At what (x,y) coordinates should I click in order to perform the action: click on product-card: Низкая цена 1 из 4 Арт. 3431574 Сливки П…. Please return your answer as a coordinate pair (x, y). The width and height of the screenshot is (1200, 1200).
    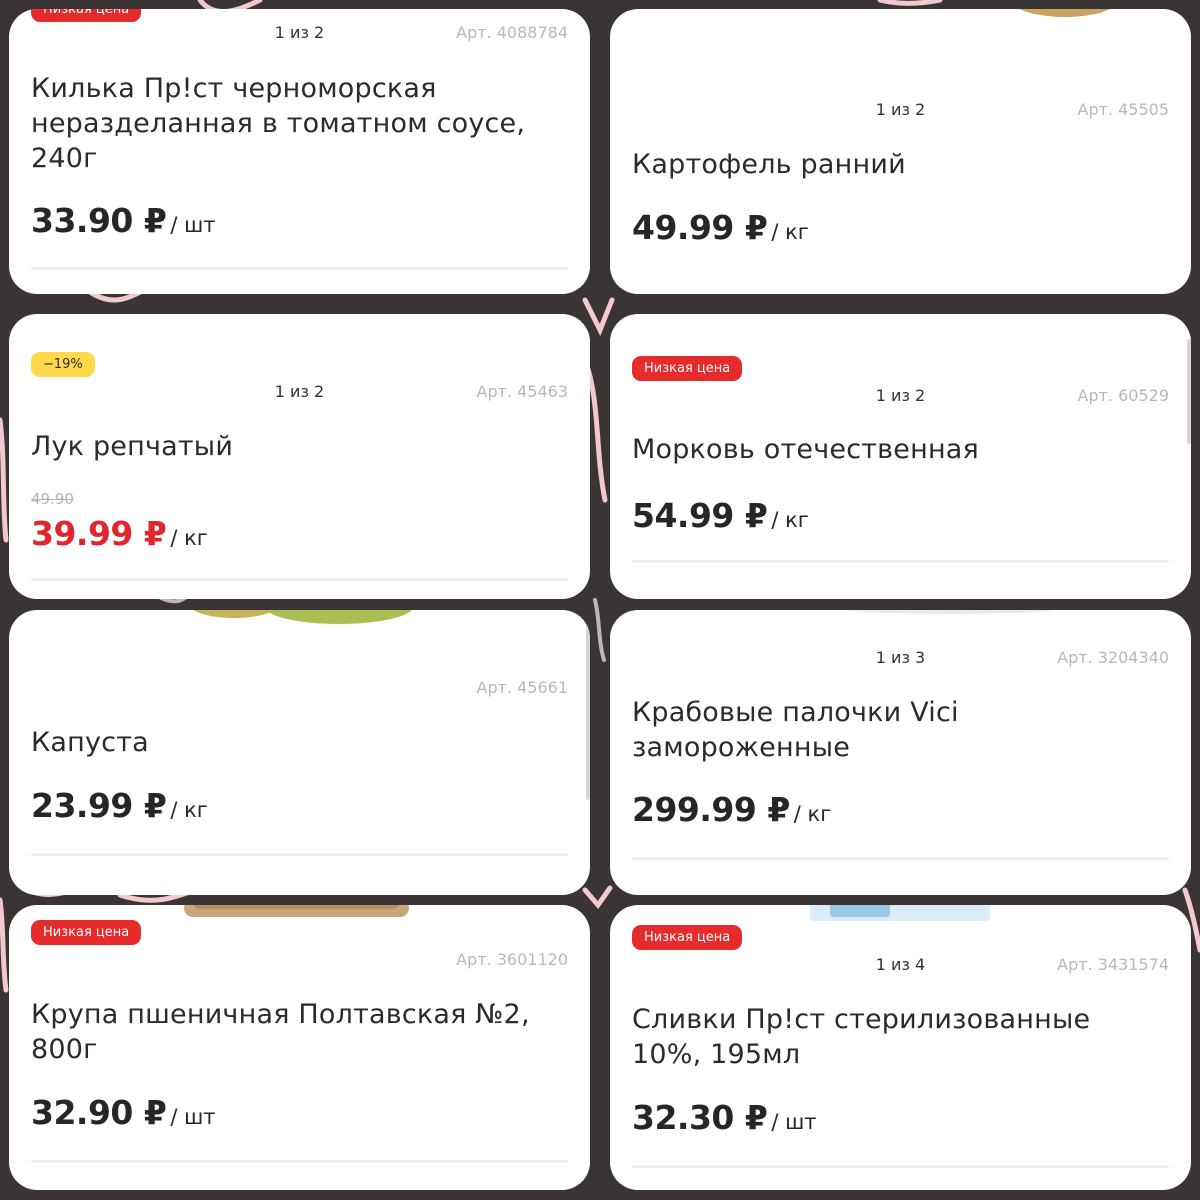
    Looking at the image, I should click on (900, 1047).